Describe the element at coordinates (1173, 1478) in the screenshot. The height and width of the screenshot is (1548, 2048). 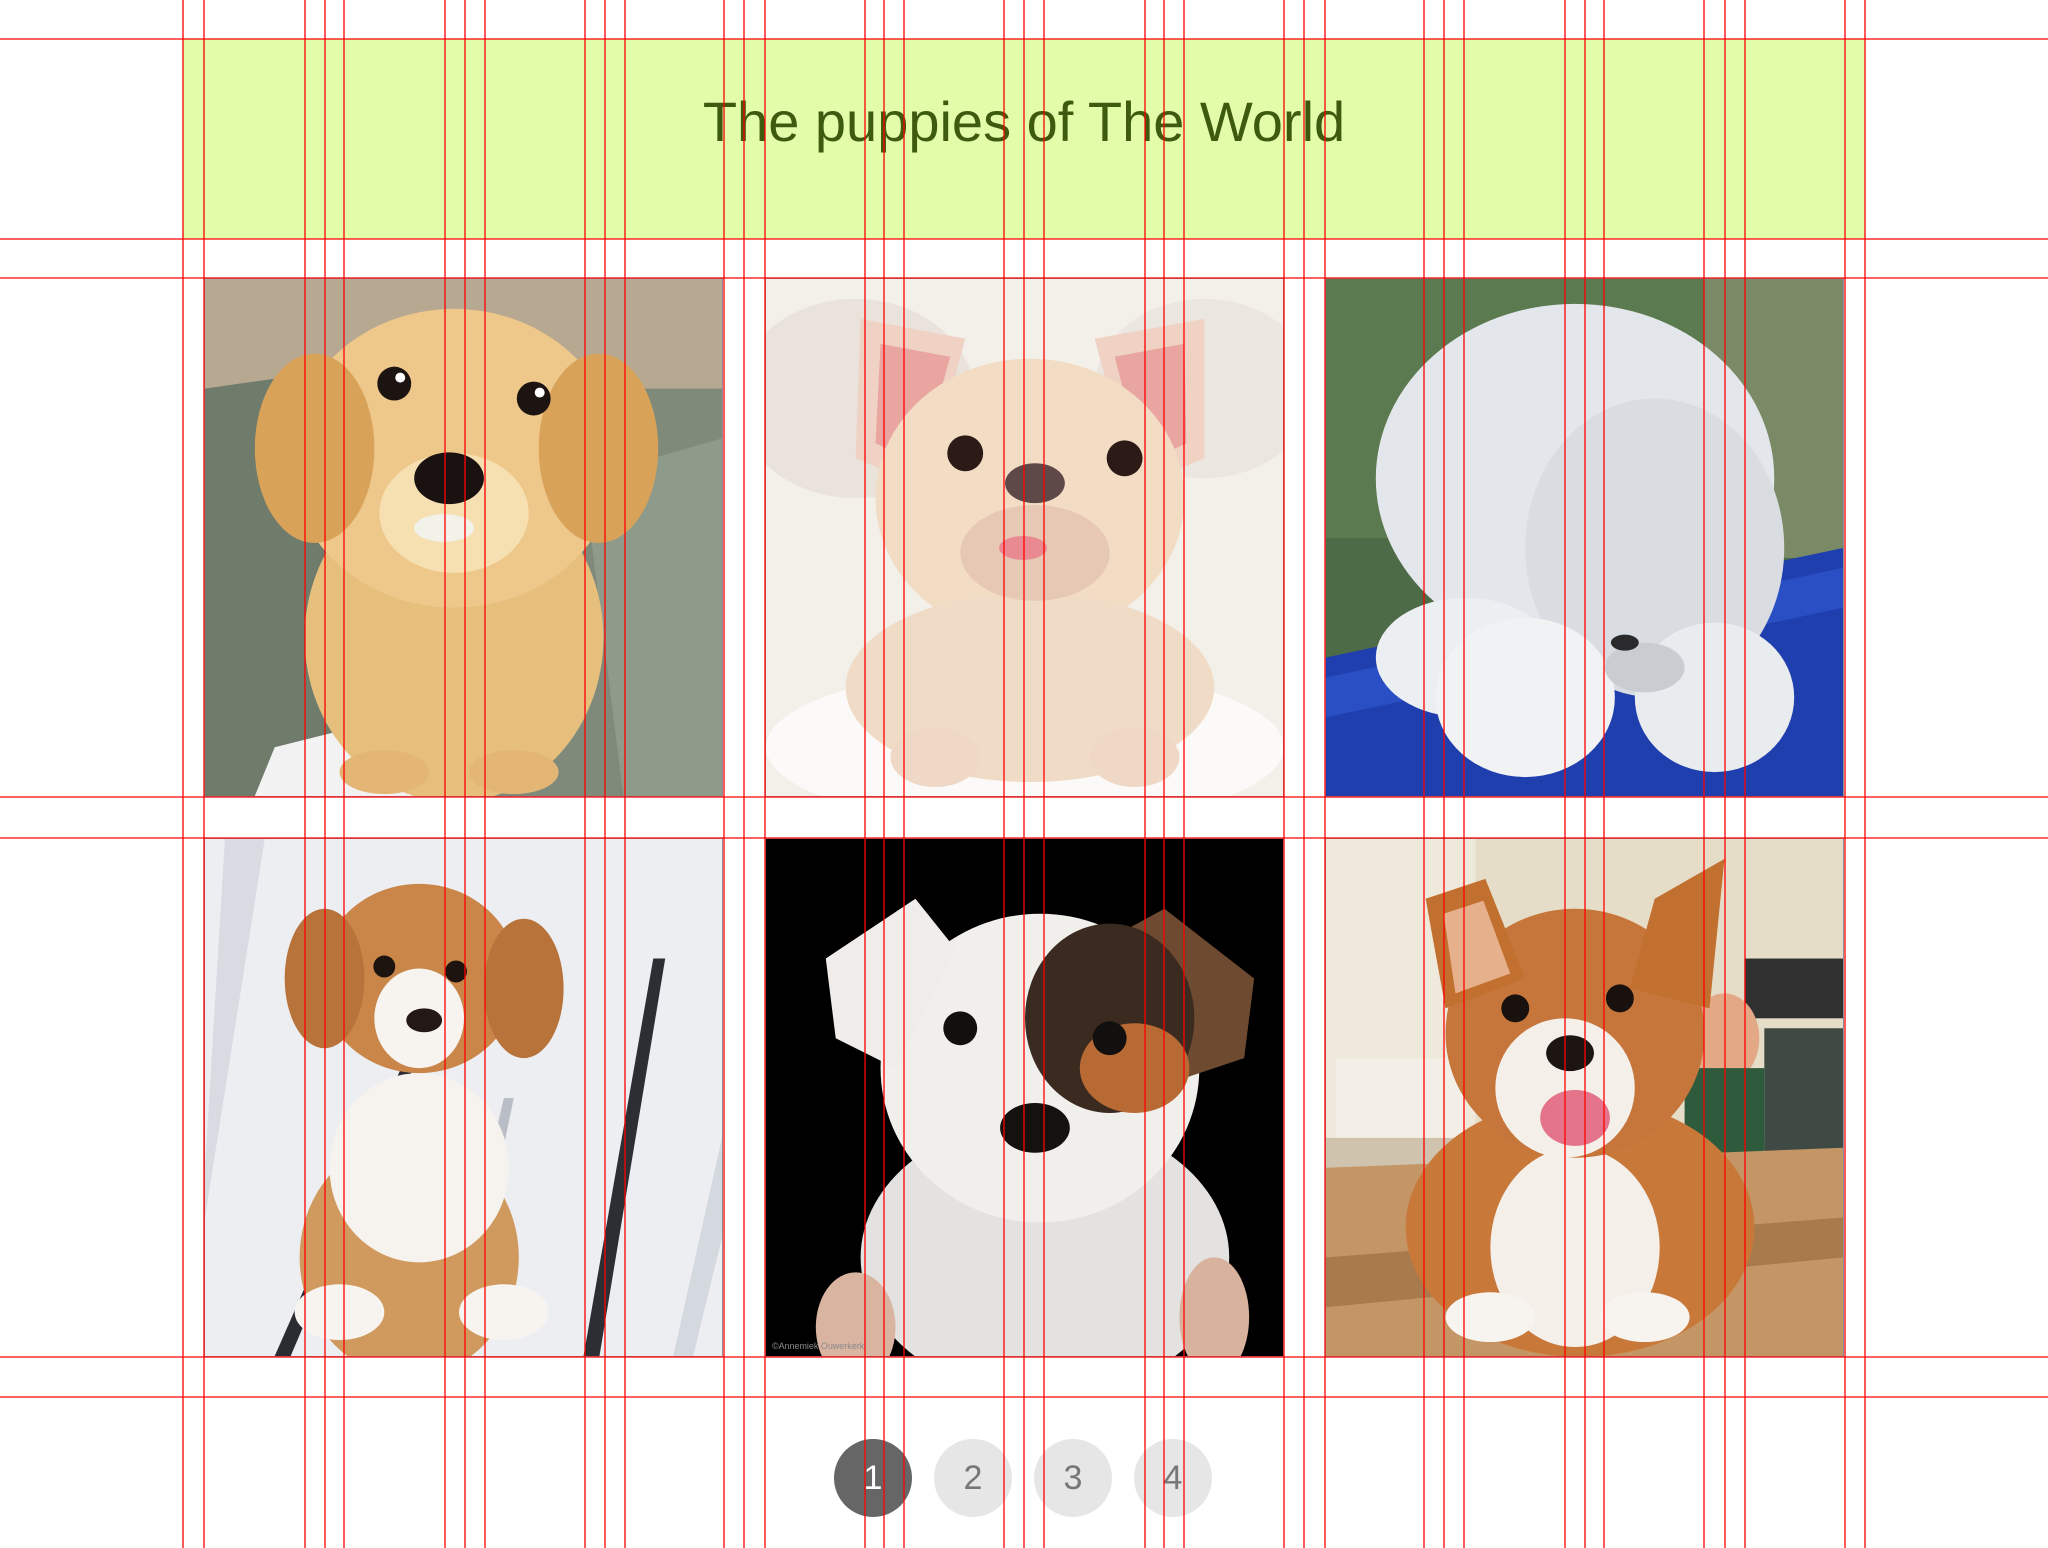
I see `page-button-4: 4` at that location.